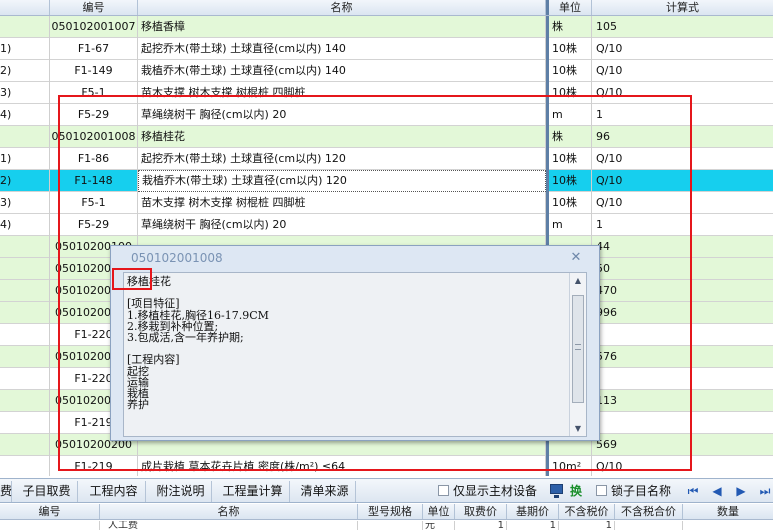  I want to click on scroll-thumb, so click(578, 349).